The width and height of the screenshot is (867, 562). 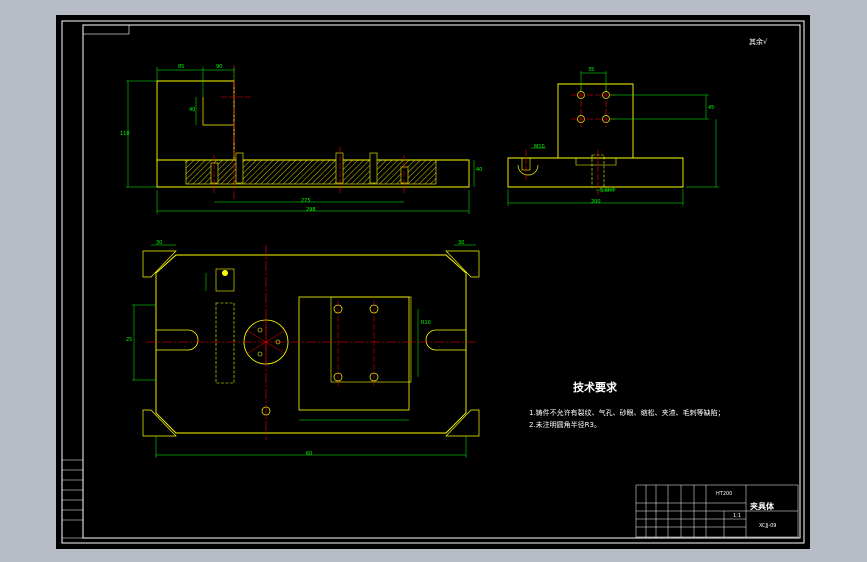 What do you see at coordinates (181, 67) in the screenshot?
I see `dim-label: 85` at bounding box center [181, 67].